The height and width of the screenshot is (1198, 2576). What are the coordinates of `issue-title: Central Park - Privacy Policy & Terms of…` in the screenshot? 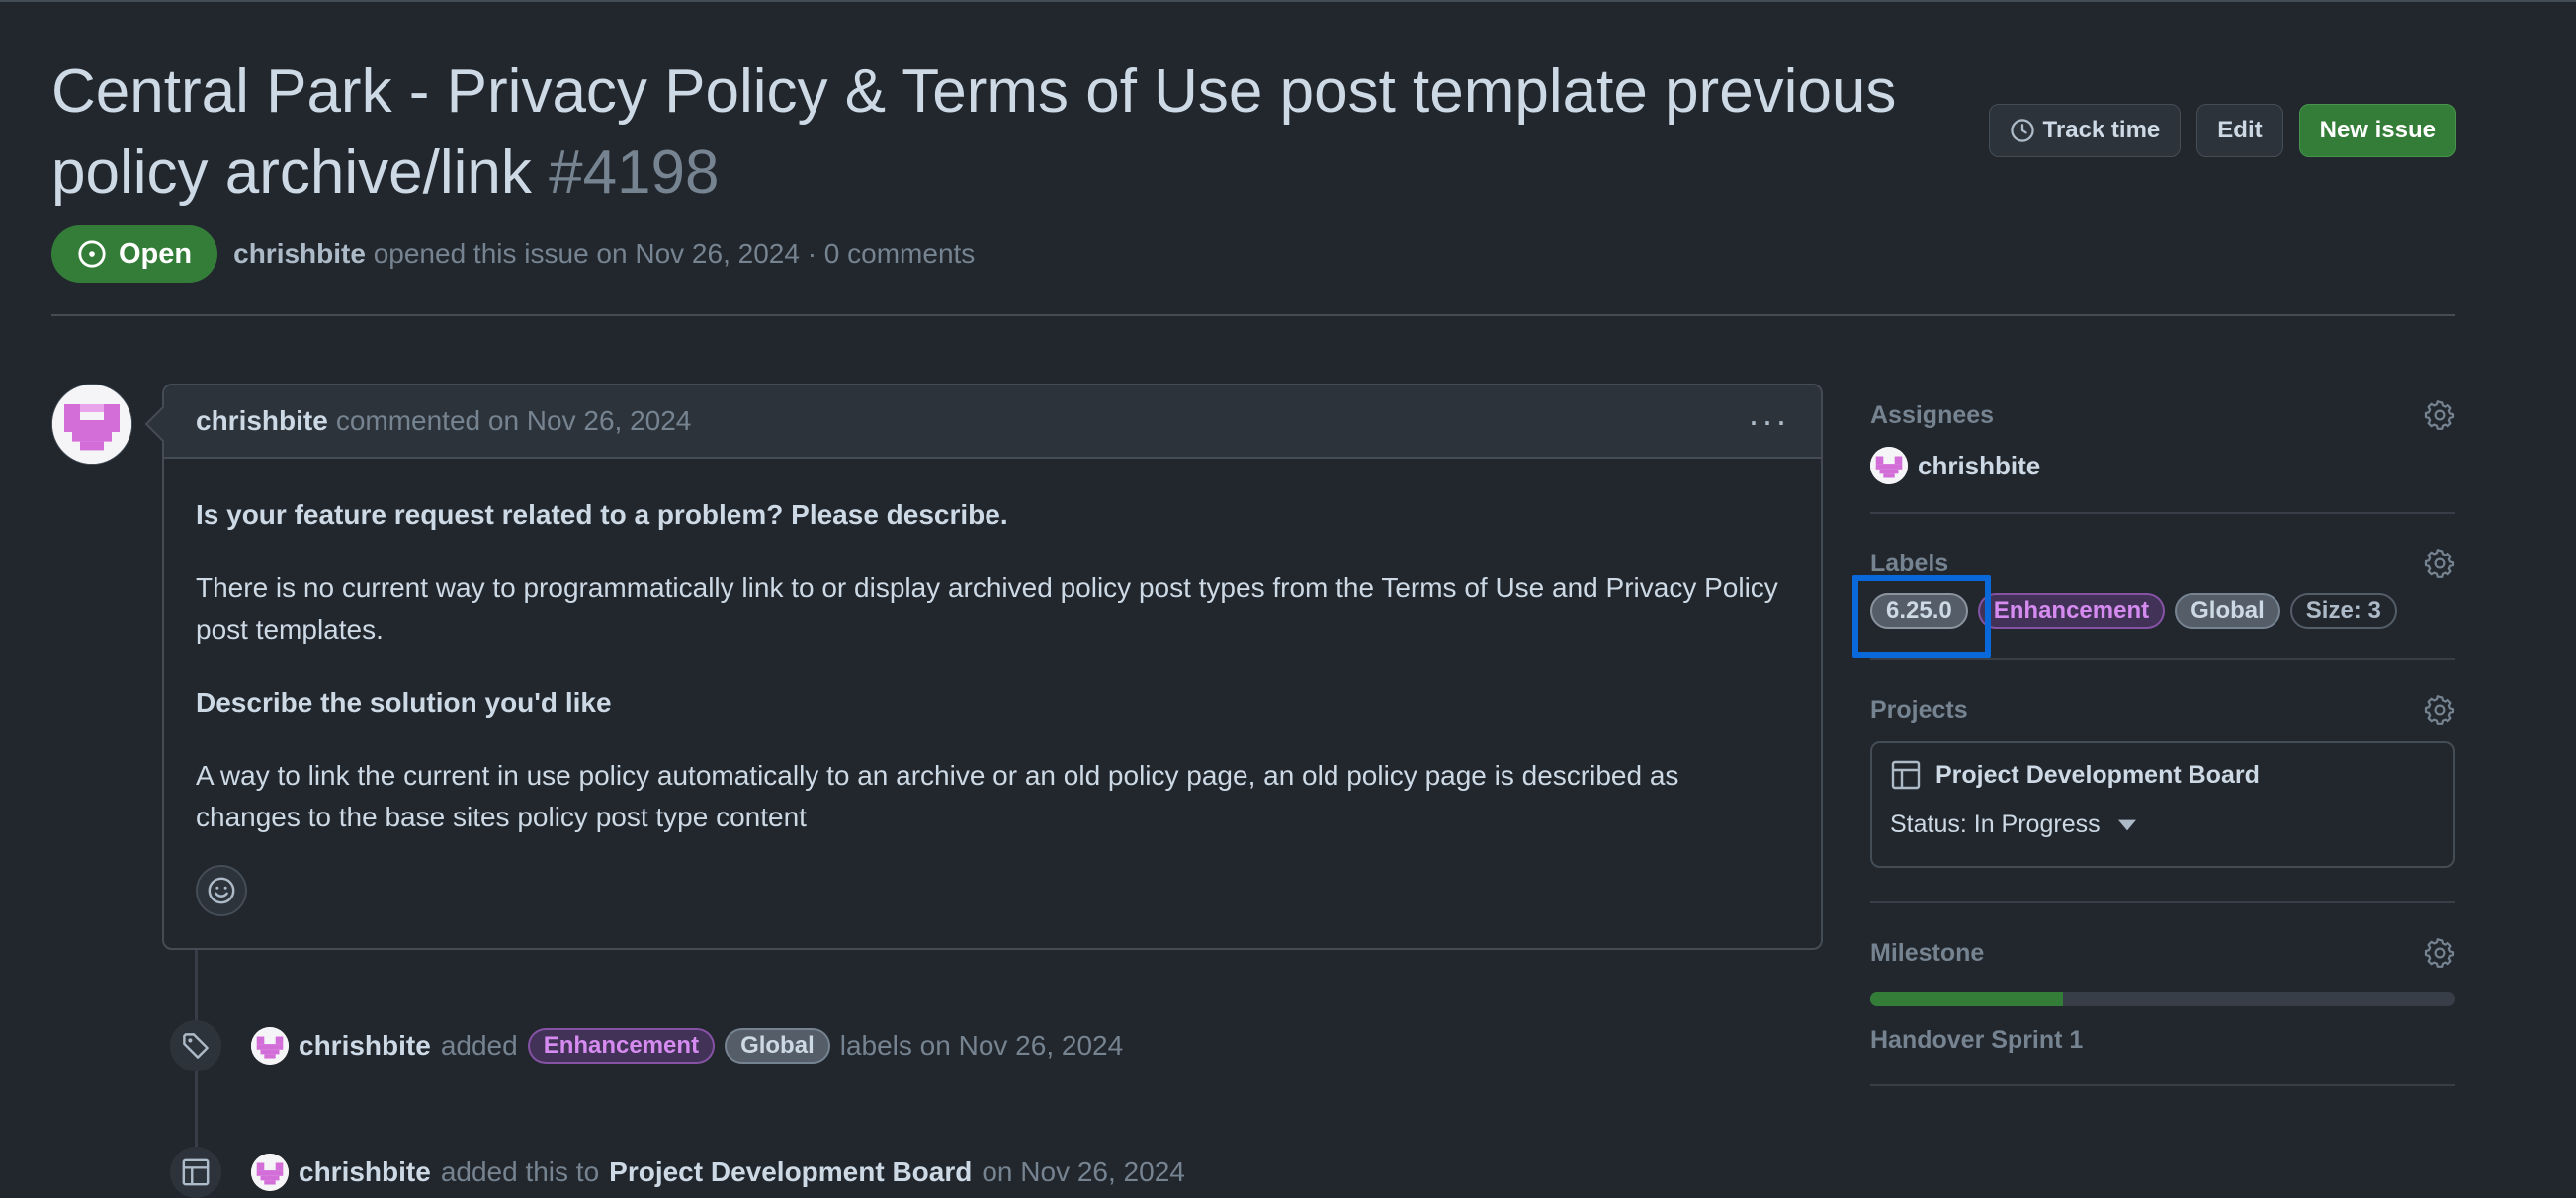 It's located at (974, 132).